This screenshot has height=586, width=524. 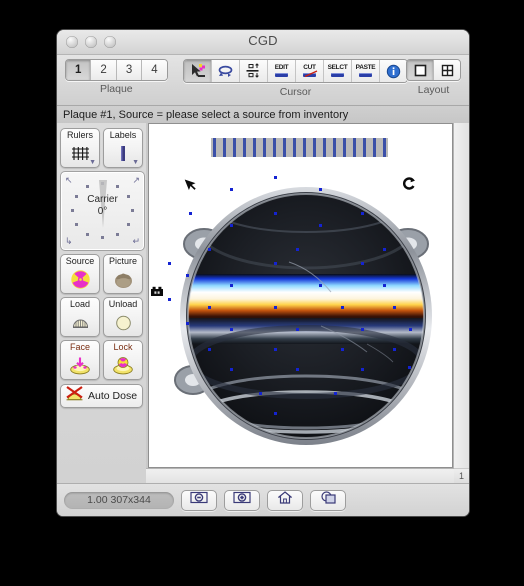 I want to click on face-label: Face, so click(x=79, y=347).